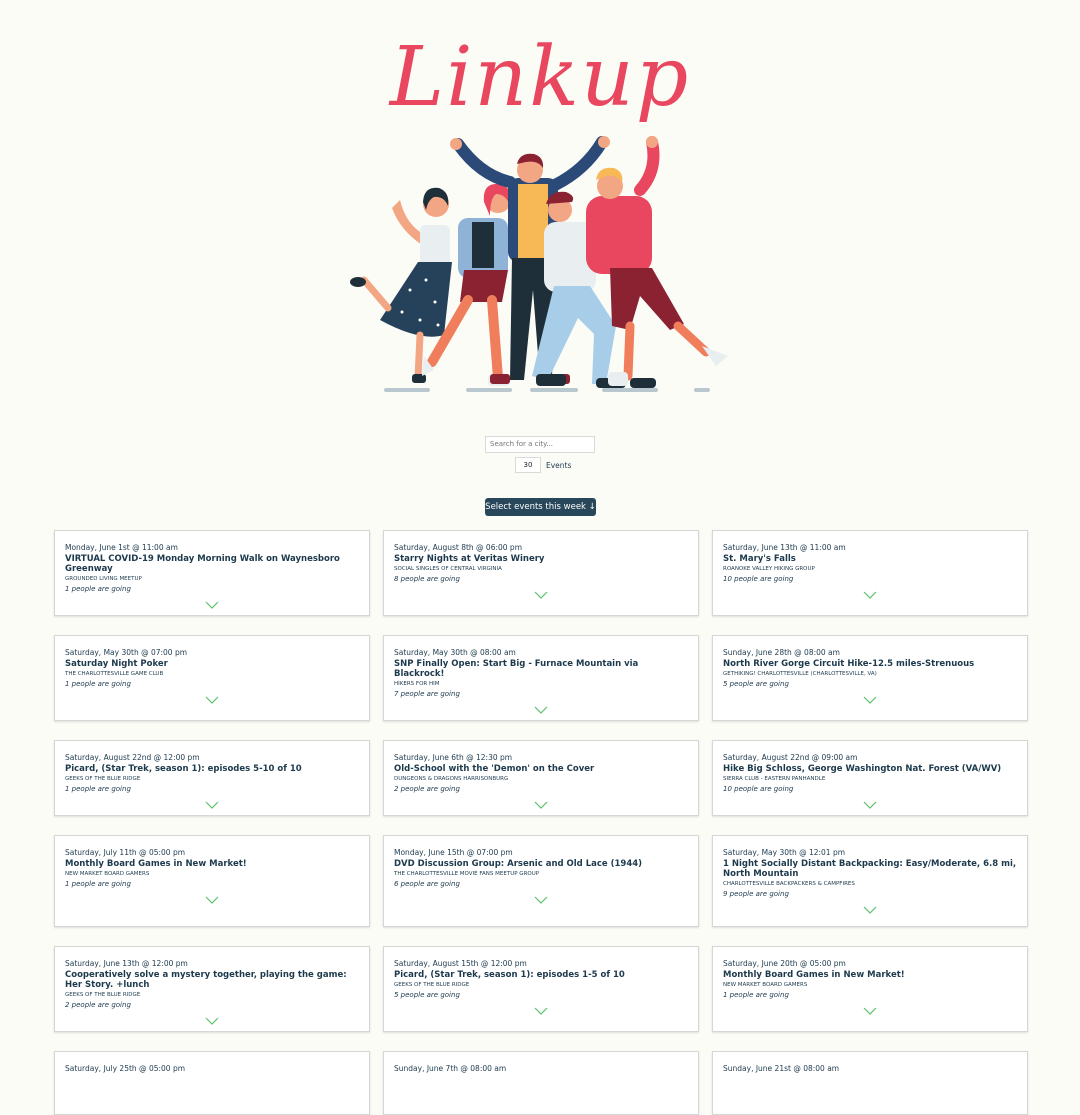 This screenshot has height=1115, width=1080. What do you see at coordinates (541, 769) in the screenshot?
I see `event-title: Old-School with the 'Demon' on the Cover` at bounding box center [541, 769].